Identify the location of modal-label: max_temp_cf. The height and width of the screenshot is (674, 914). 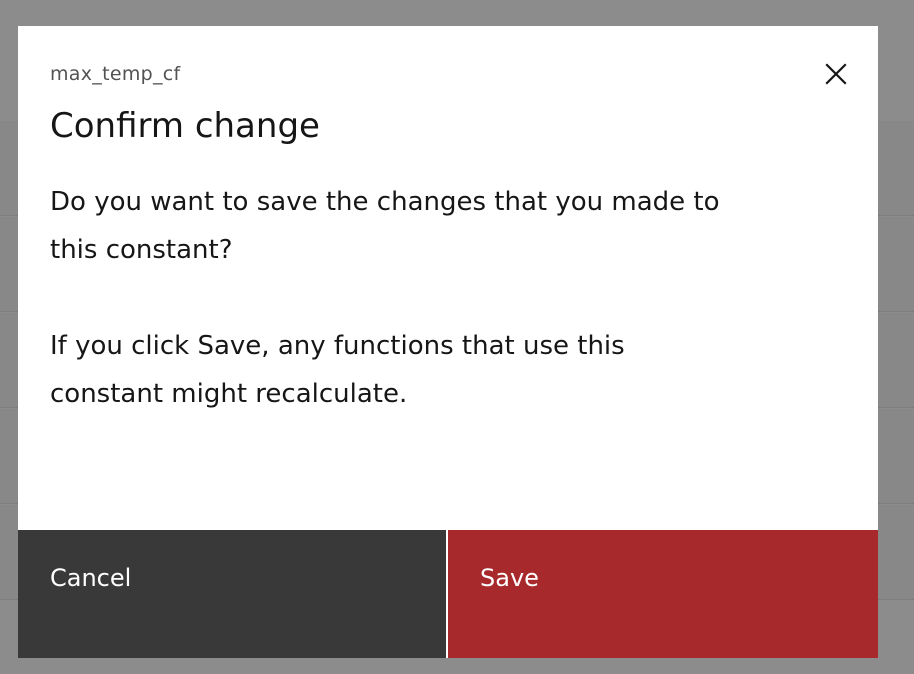
(115, 74).